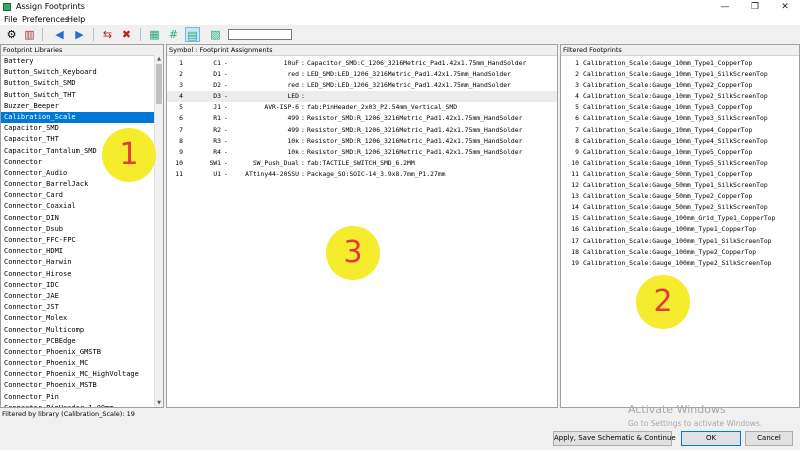 Image resolution: width=800 pixels, height=450 pixels. I want to click on row-number: 11, so click(179, 173).